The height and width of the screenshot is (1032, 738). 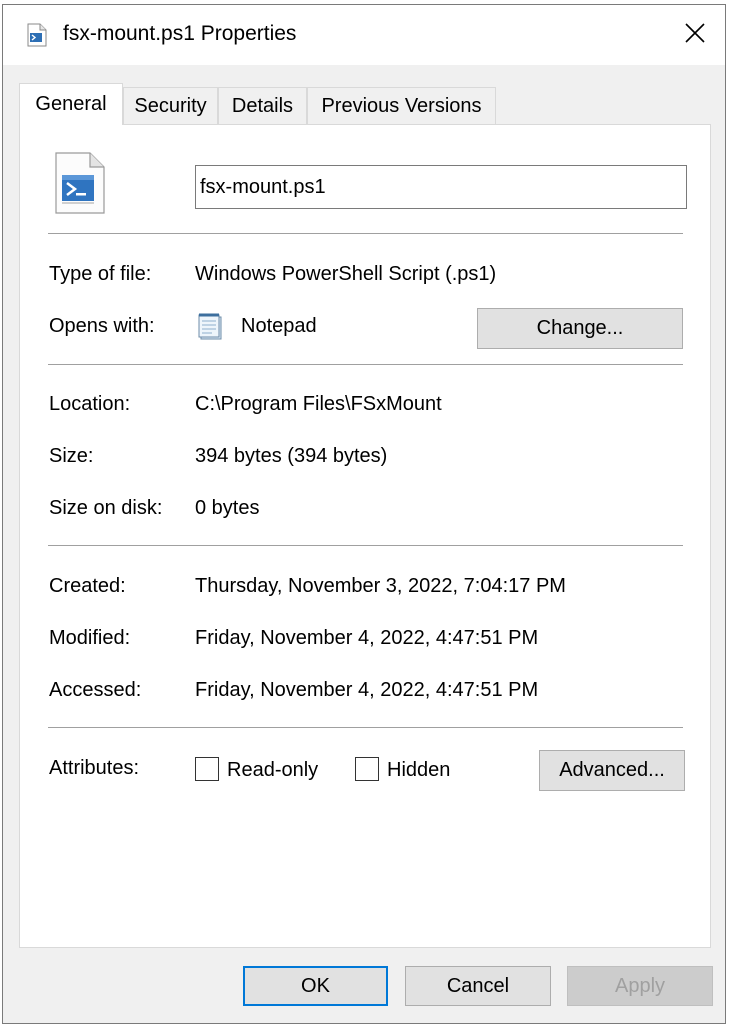 I want to click on read-only-checkbox, so click(x=207, y=769).